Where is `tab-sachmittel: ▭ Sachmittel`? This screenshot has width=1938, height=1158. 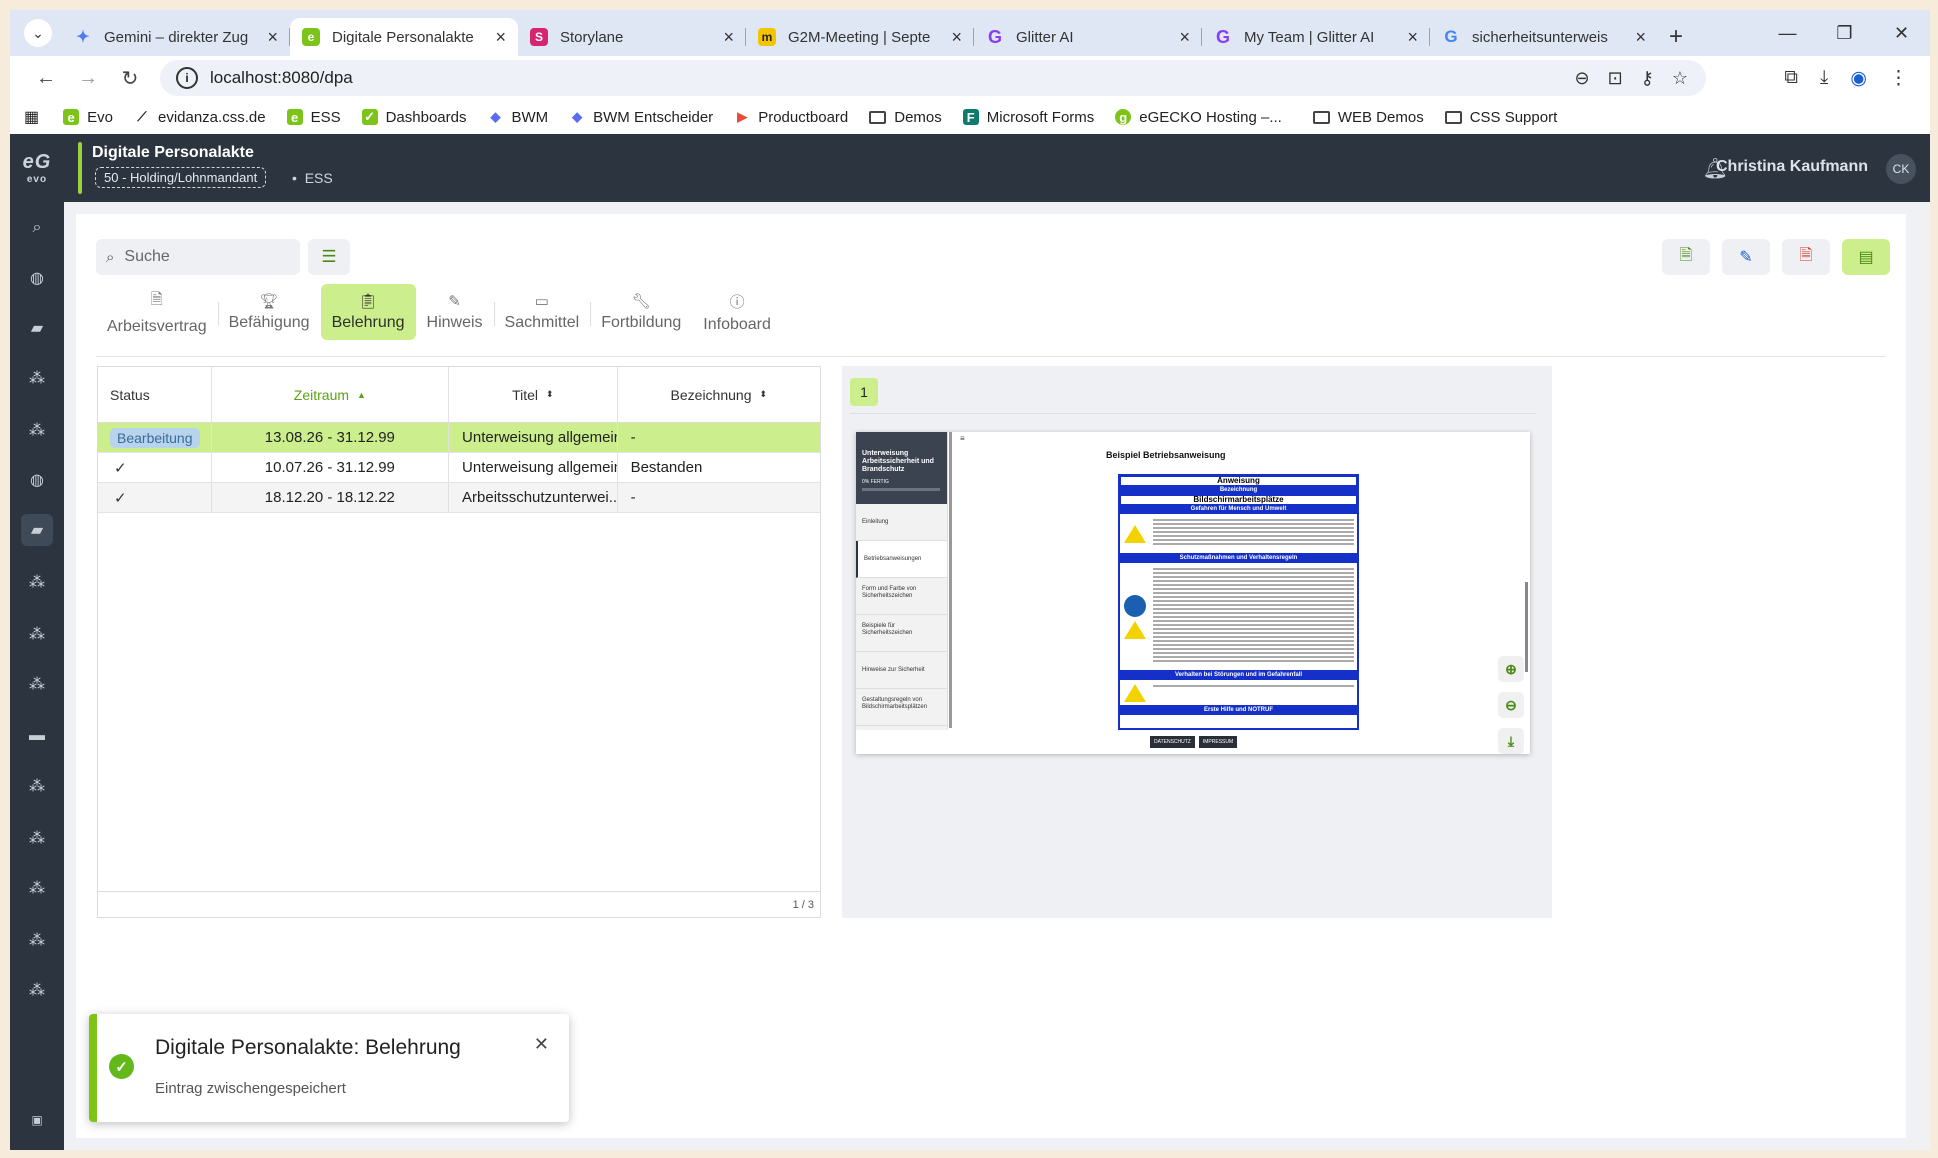
tab-sachmittel: ▭ Sachmittel is located at coordinates (543, 312).